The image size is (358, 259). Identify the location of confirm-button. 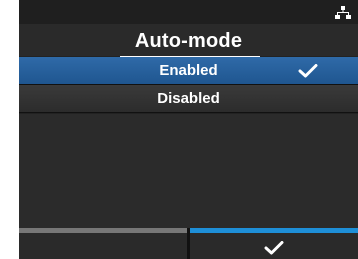
(274, 243).